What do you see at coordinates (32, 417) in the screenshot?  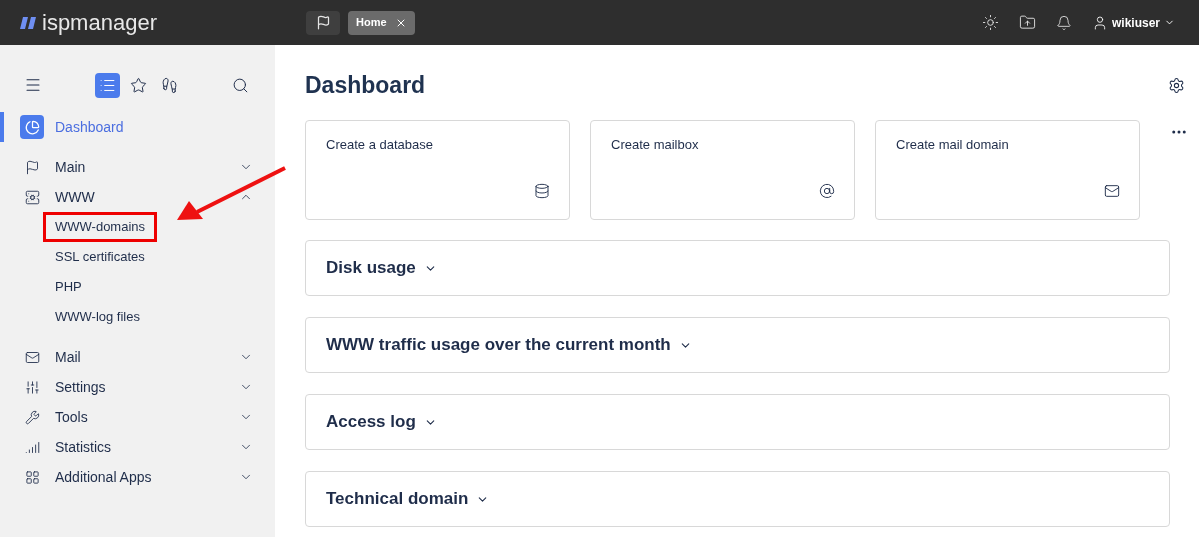 I see `wrench-icon` at bounding box center [32, 417].